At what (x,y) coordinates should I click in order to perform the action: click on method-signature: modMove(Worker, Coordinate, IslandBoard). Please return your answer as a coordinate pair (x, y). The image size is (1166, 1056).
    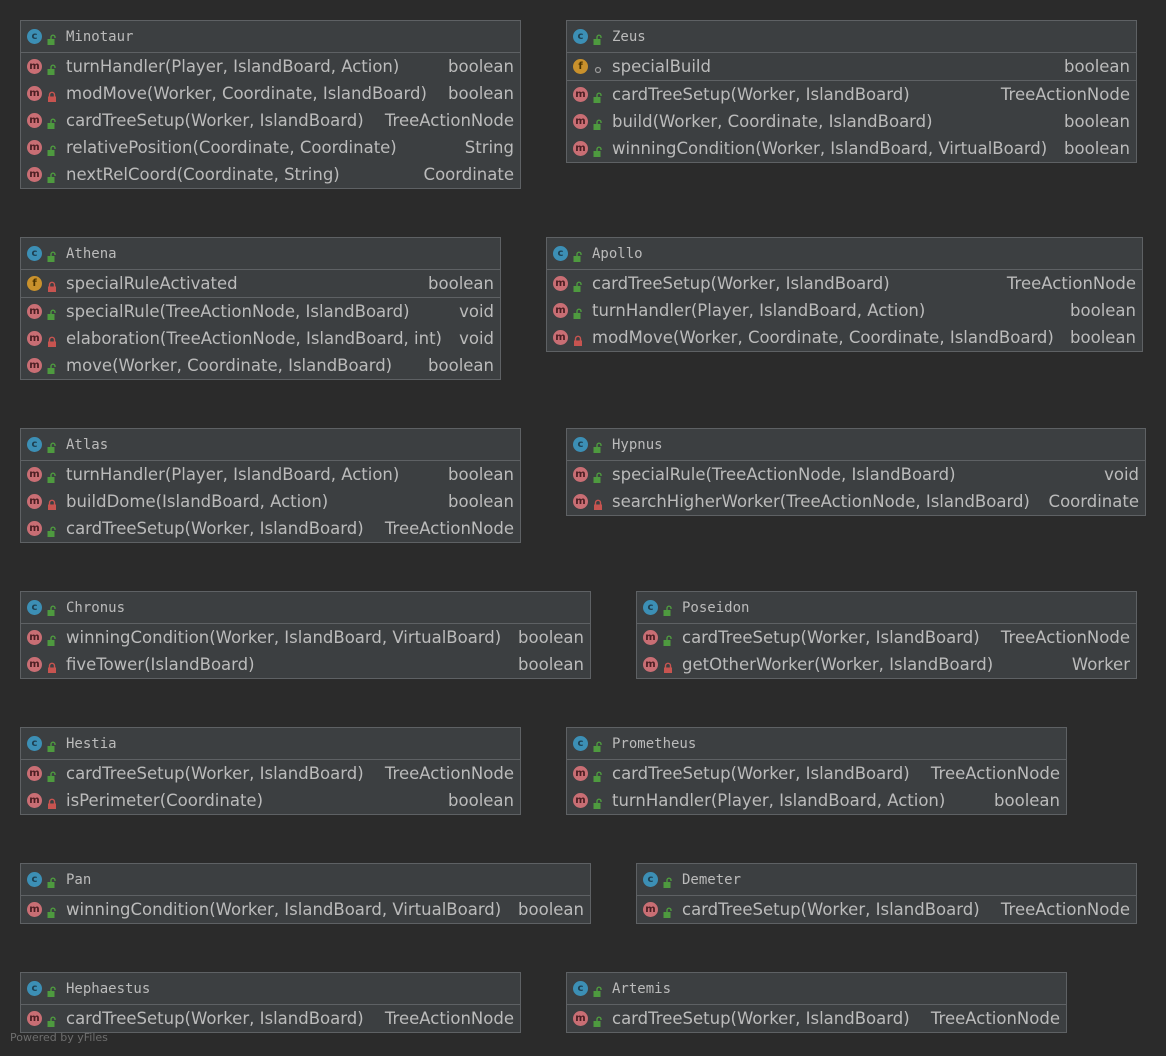
    Looking at the image, I should click on (246, 93).